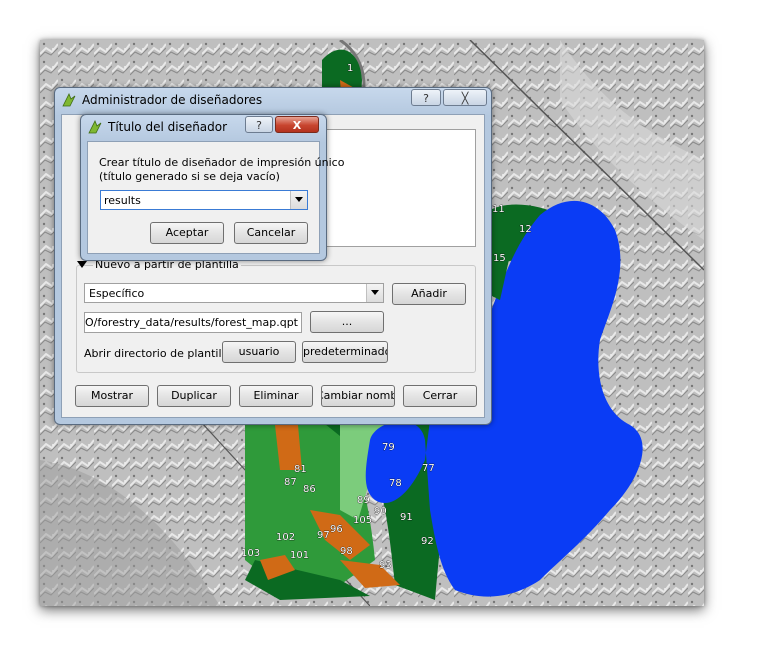 The height and width of the screenshot is (667, 765). I want to click on template-type-combo: Específico, so click(234, 293).